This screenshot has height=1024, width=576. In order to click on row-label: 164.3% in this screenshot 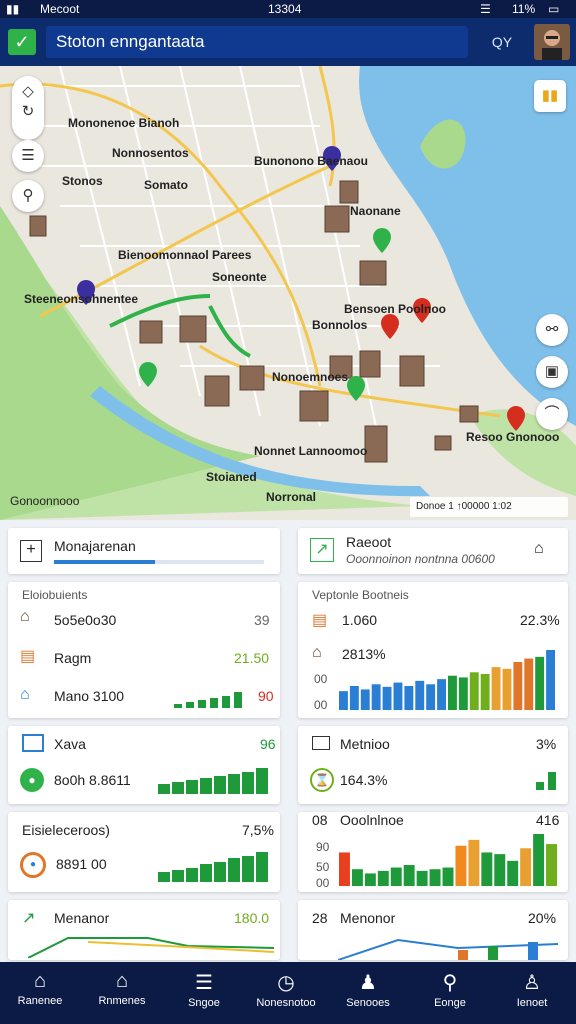, I will do `click(364, 780)`.